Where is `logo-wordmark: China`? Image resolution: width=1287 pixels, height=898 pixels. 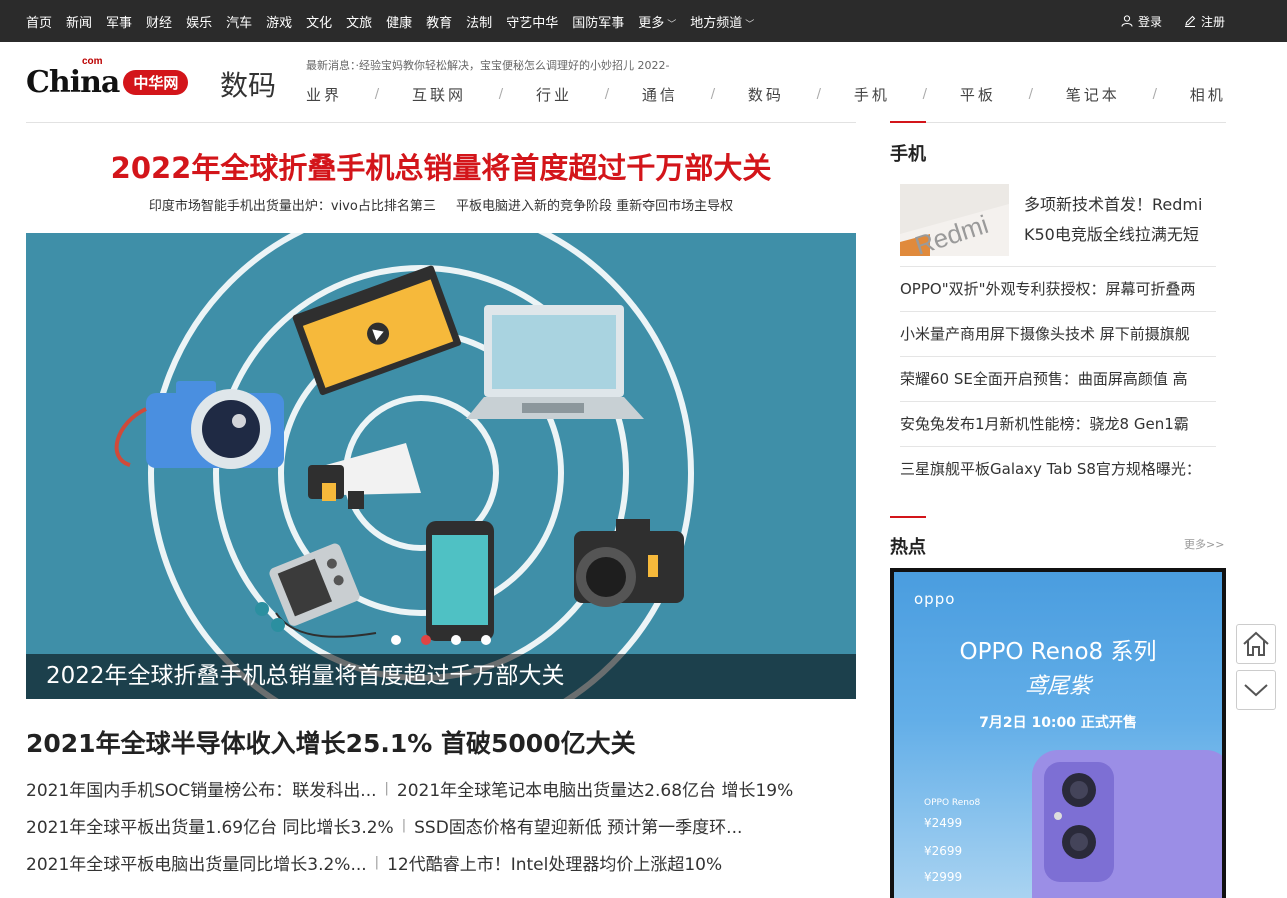
logo-wordmark: China is located at coordinates (73, 82).